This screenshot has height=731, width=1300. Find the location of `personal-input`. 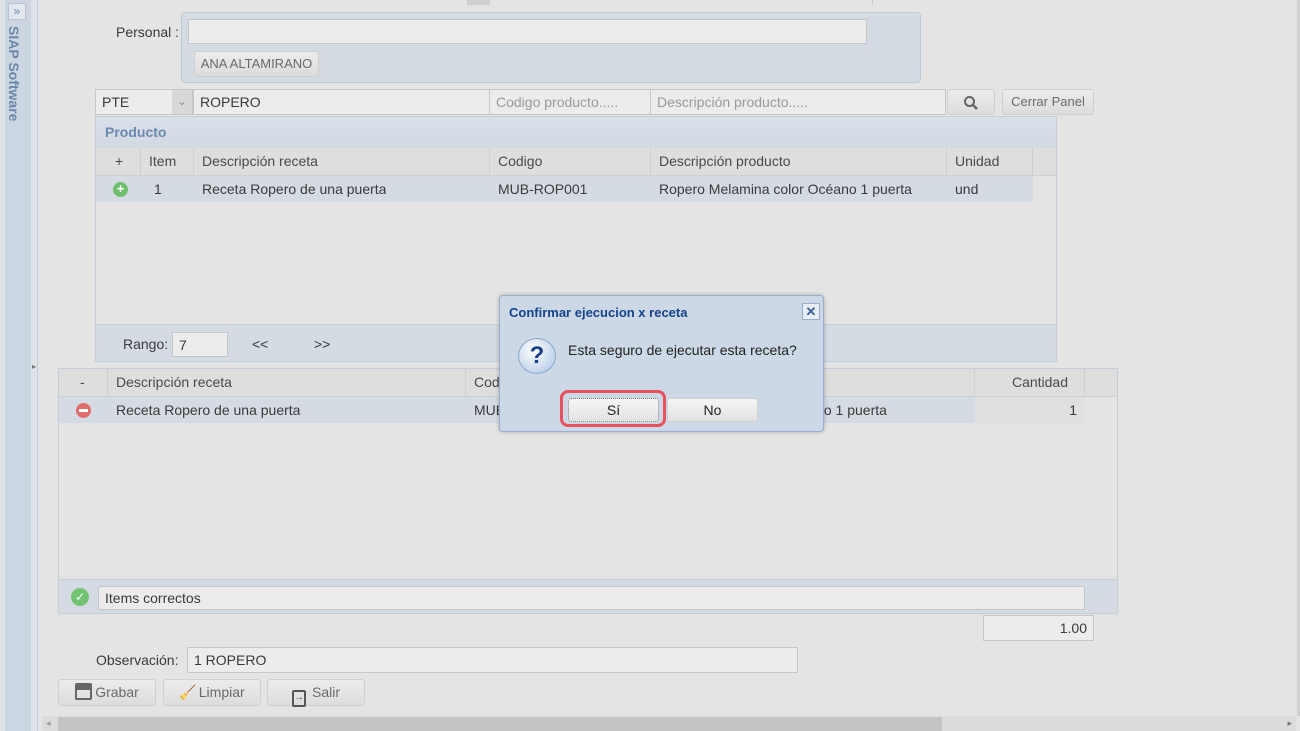

personal-input is located at coordinates (527, 31).